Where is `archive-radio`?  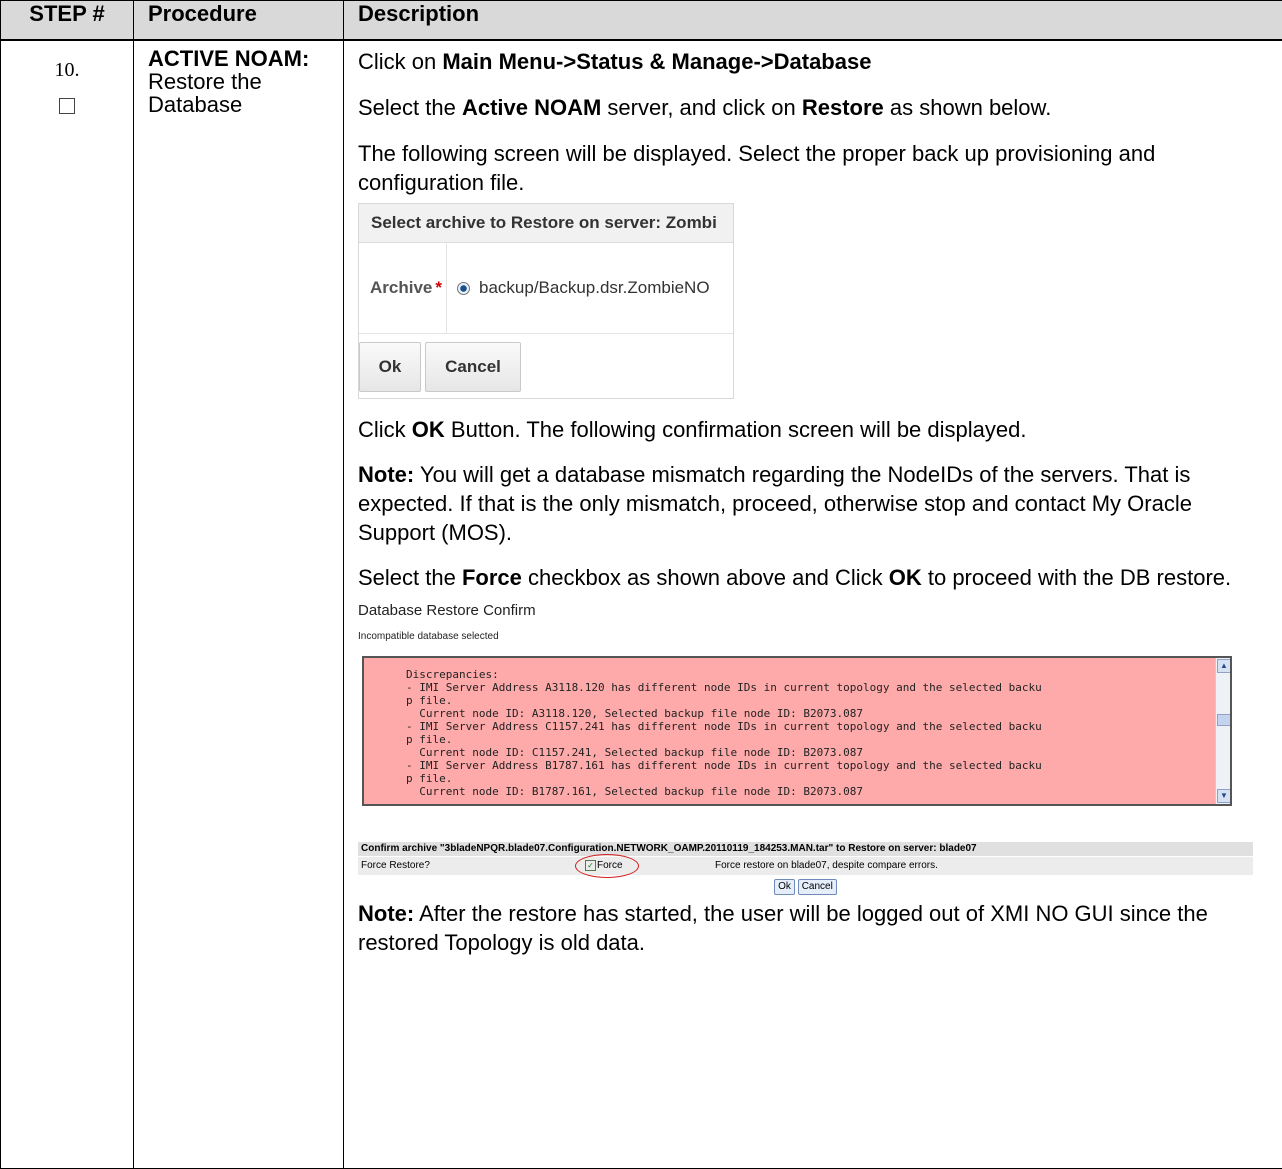
archive-radio is located at coordinates (463, 288).